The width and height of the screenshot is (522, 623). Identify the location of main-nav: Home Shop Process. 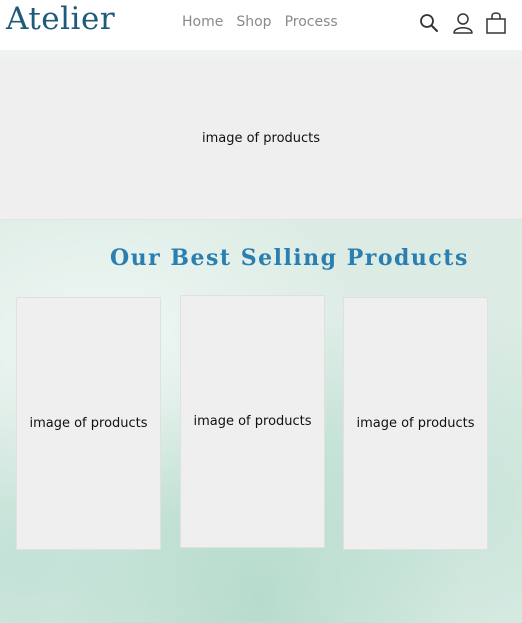
(260, 22).